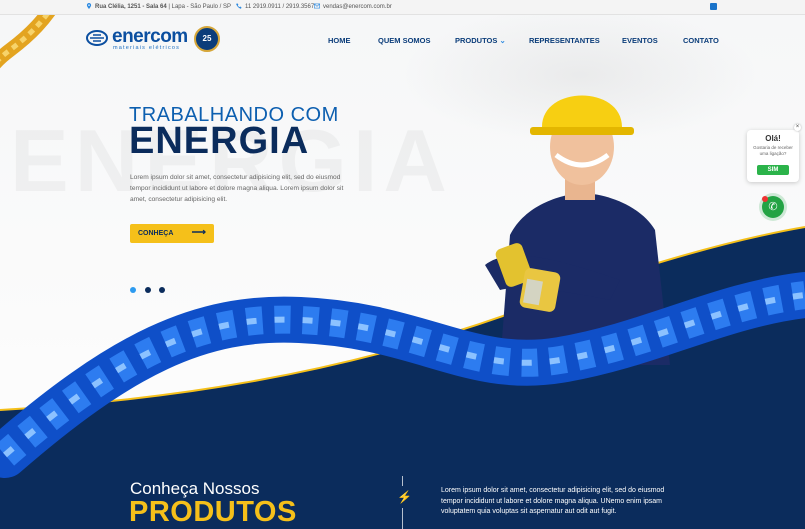  Describe the element at coordinates (89, 6) in the screenshot. I see `map-pin-icon` at that location.